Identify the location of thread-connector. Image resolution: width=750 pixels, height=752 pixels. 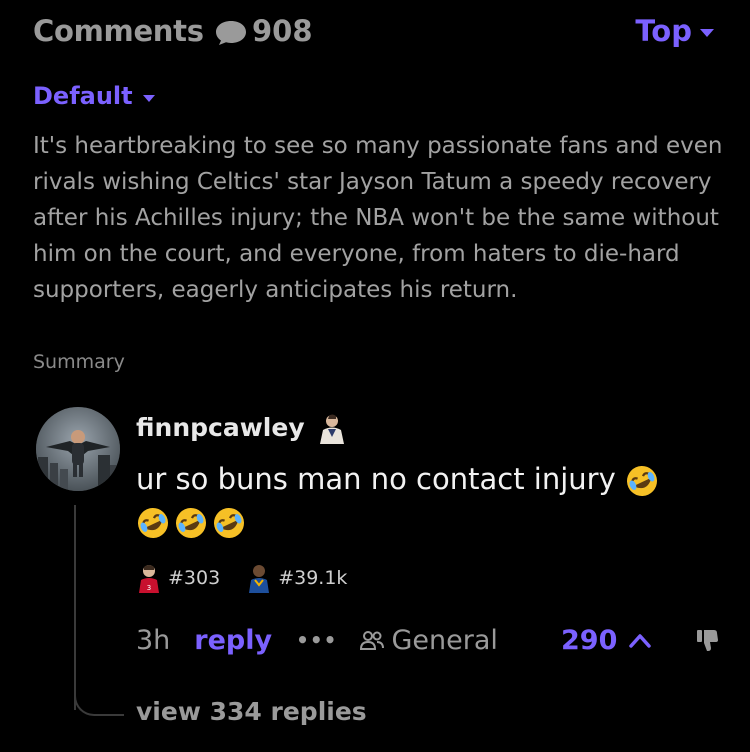
(99, 703).